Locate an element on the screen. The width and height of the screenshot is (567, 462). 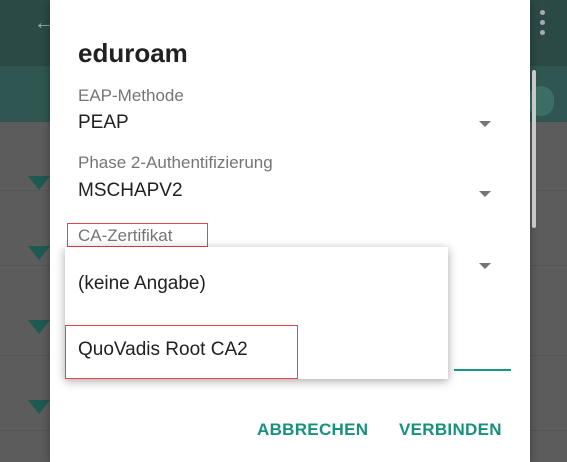
ca-certificate-highlight is located at coordinates (137, 235).